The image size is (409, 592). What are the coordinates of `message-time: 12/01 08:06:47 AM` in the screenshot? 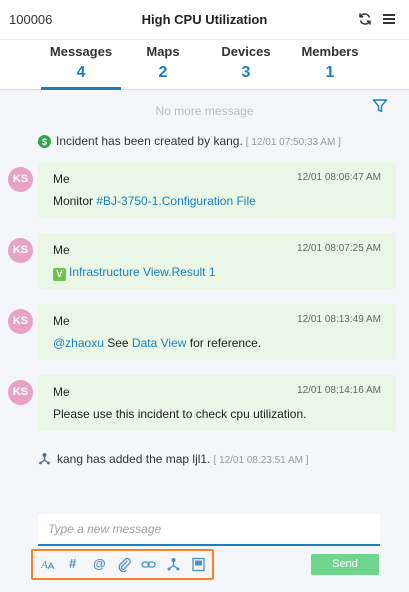 It's located at (339, 177).